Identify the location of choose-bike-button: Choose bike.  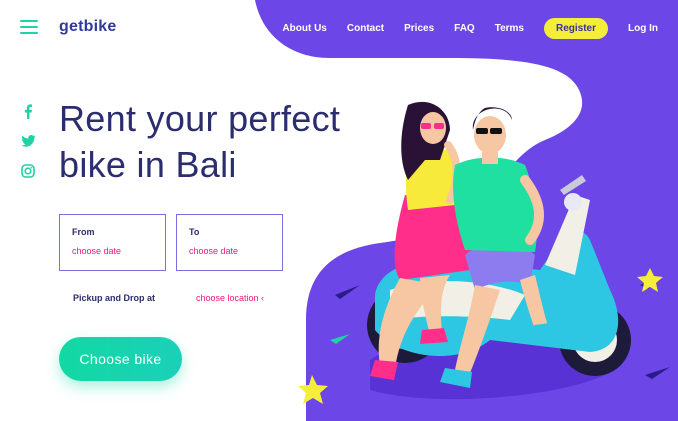
(120, 359).